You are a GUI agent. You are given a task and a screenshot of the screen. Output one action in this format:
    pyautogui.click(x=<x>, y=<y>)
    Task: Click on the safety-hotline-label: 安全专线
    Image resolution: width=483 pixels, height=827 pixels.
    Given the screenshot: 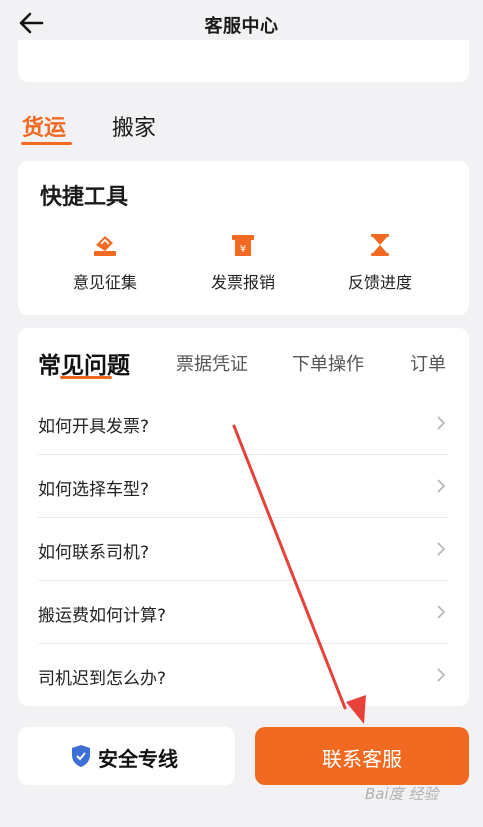 What is the action you would take?
    pyautogui.click(x=138, y=759)
    